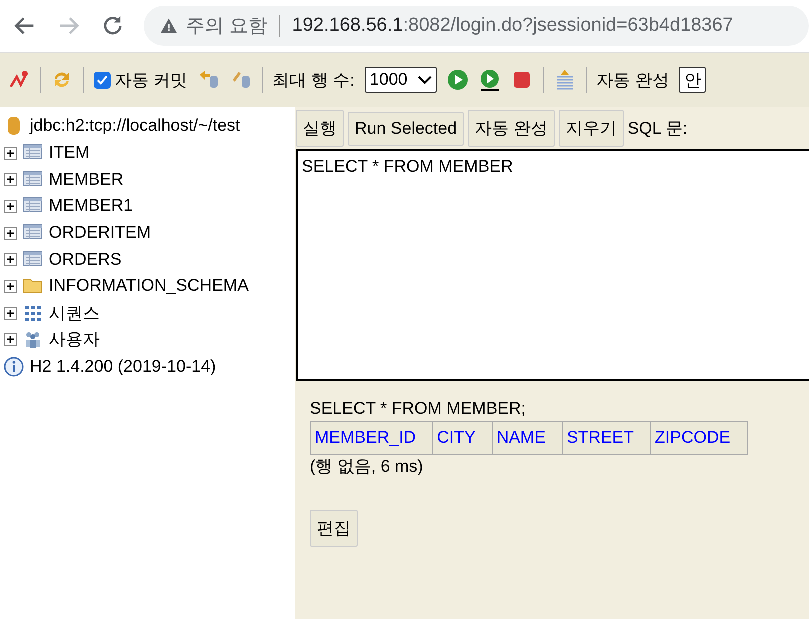 The image size is (809, 620). What do you see at coordinates (568, 26) in the screenshot?
I see `url-path: :8082/login.do?jsessionid=63b4d18367` at bounding box center [568, 26].